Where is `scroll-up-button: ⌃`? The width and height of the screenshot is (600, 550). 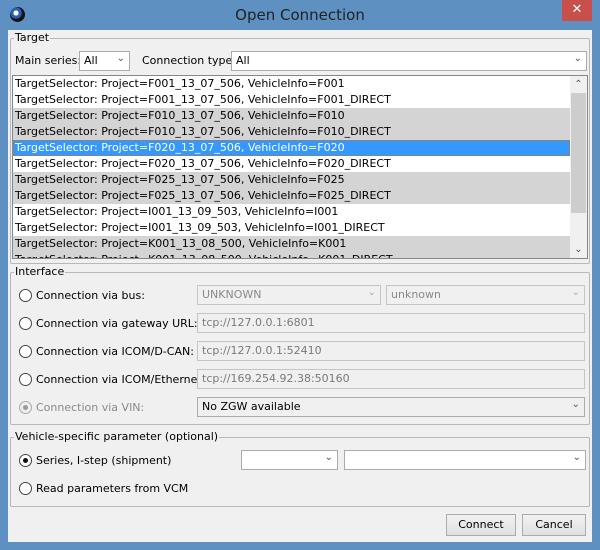
scroll-up-button: ⌃ is located at coordinates (578, 84).